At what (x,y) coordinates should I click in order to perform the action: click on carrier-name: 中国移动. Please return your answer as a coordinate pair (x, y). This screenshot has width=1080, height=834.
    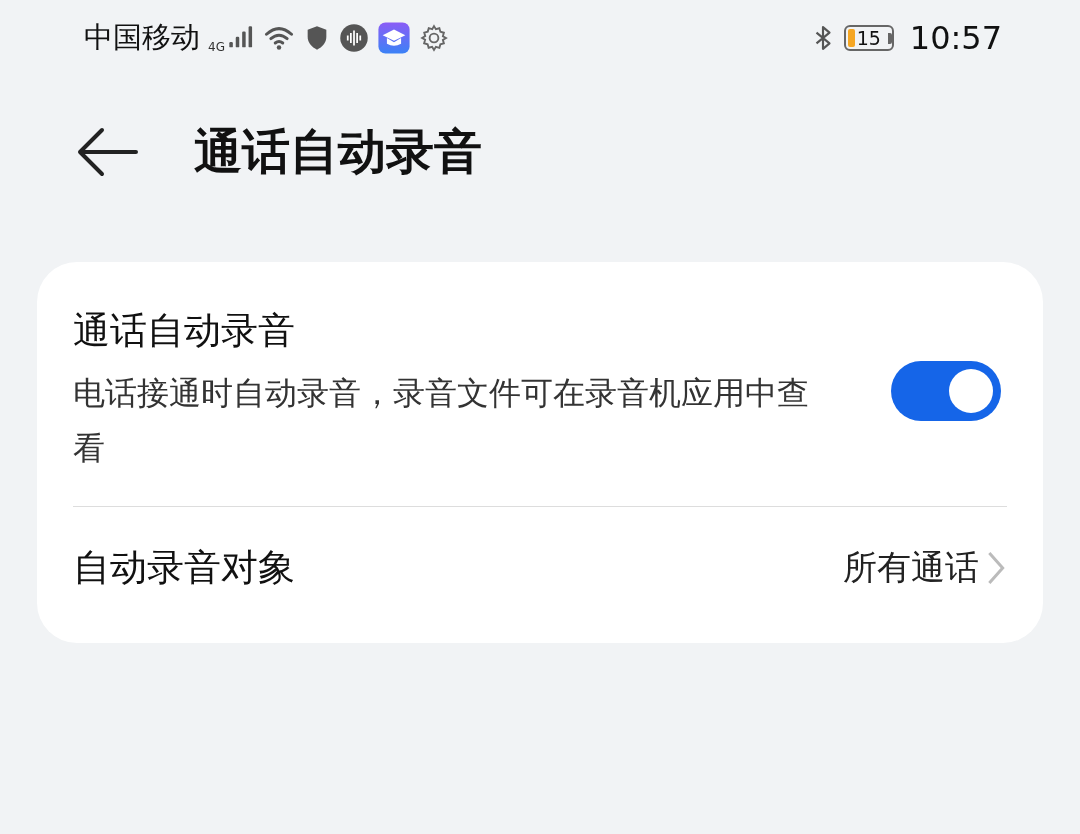
    Looking at the image, I should click on (142, 37).